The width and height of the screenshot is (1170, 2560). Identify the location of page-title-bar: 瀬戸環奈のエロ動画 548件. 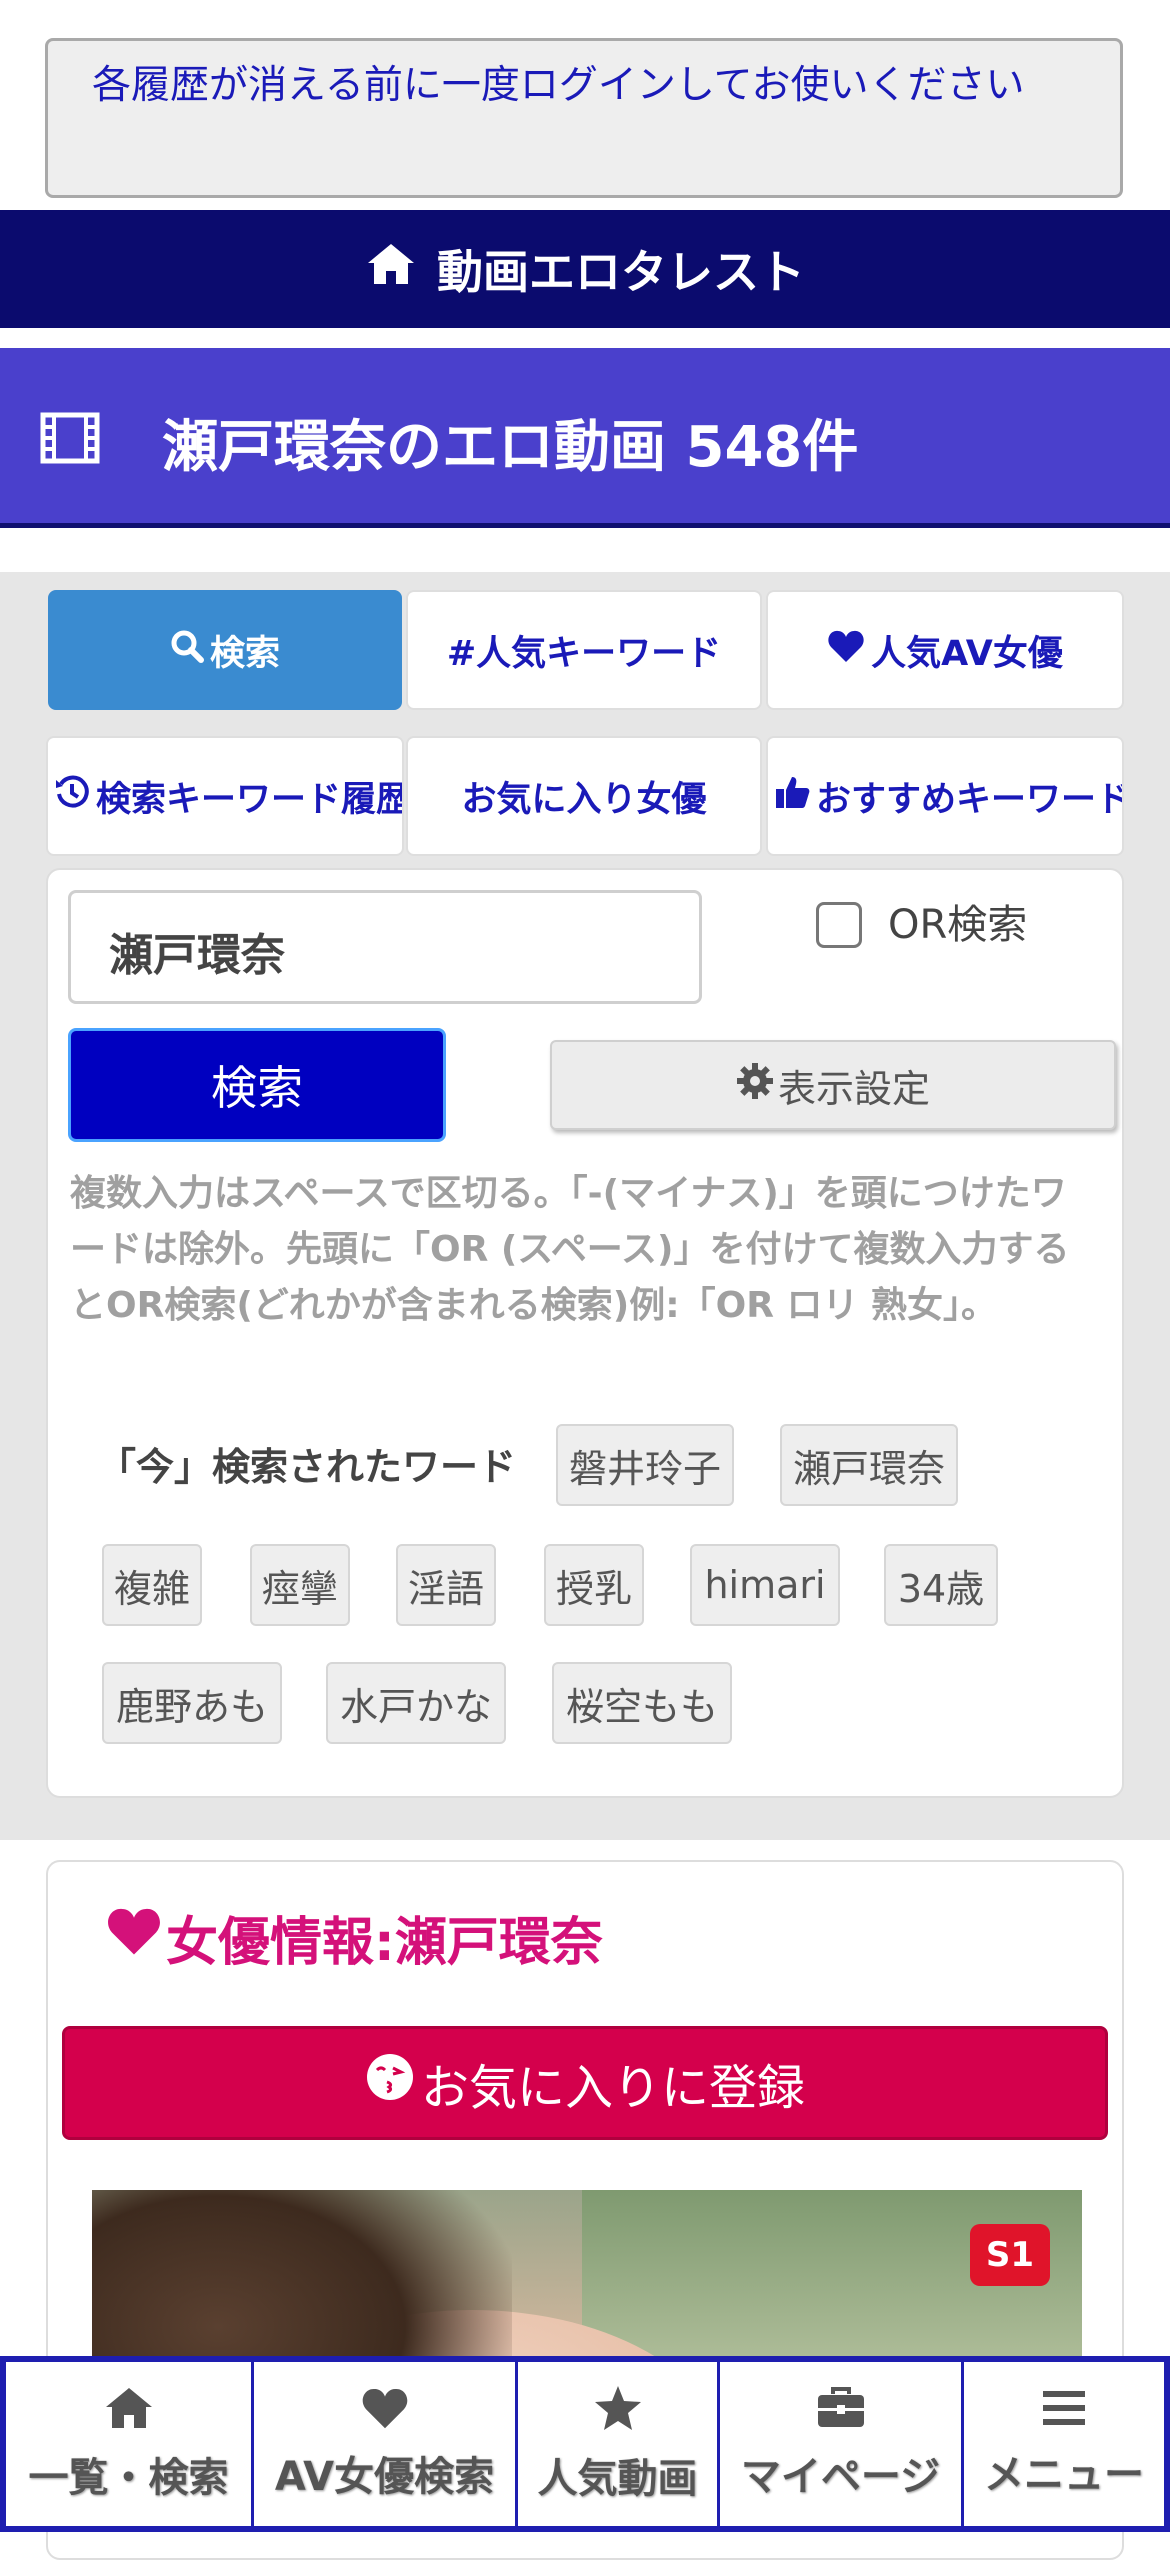
(585, 438).